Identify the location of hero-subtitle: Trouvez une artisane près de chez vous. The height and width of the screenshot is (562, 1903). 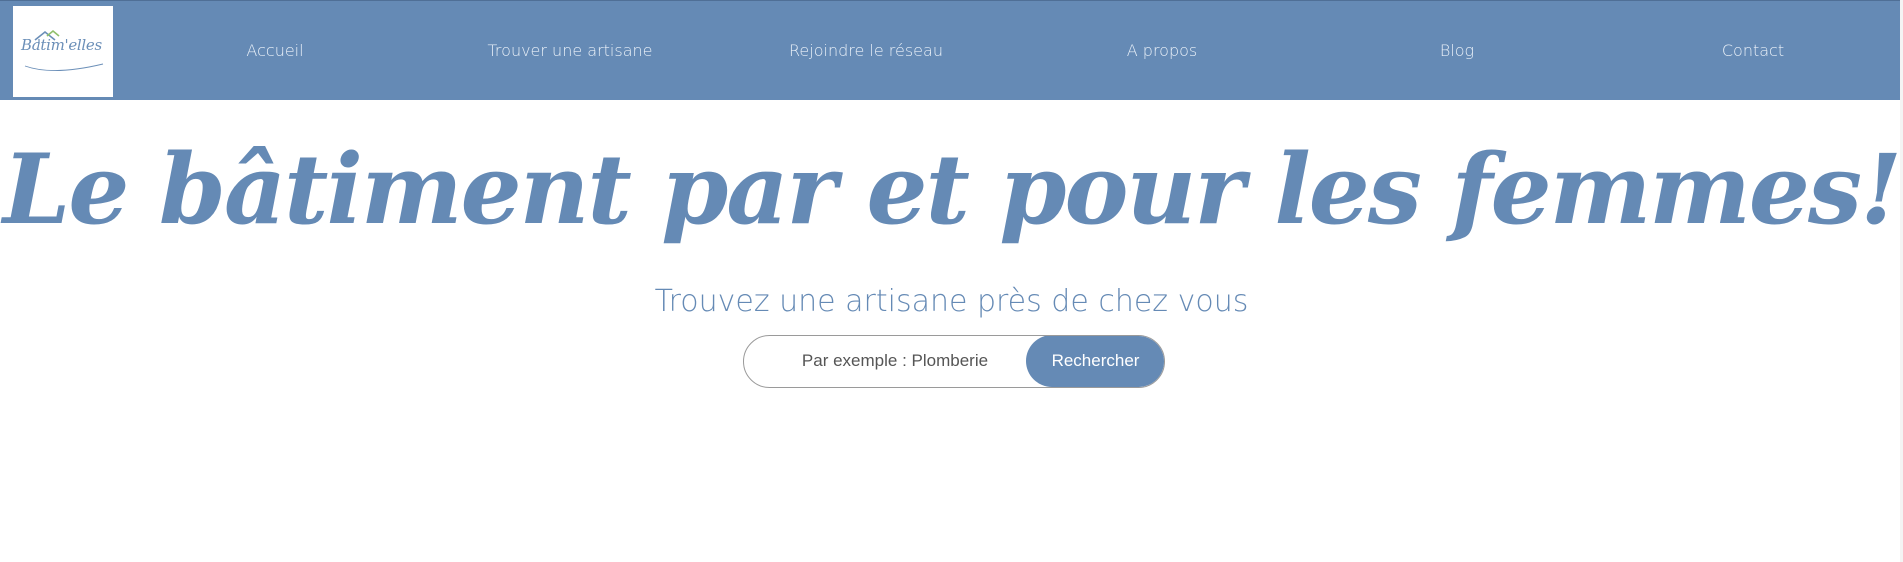
(951, 301).